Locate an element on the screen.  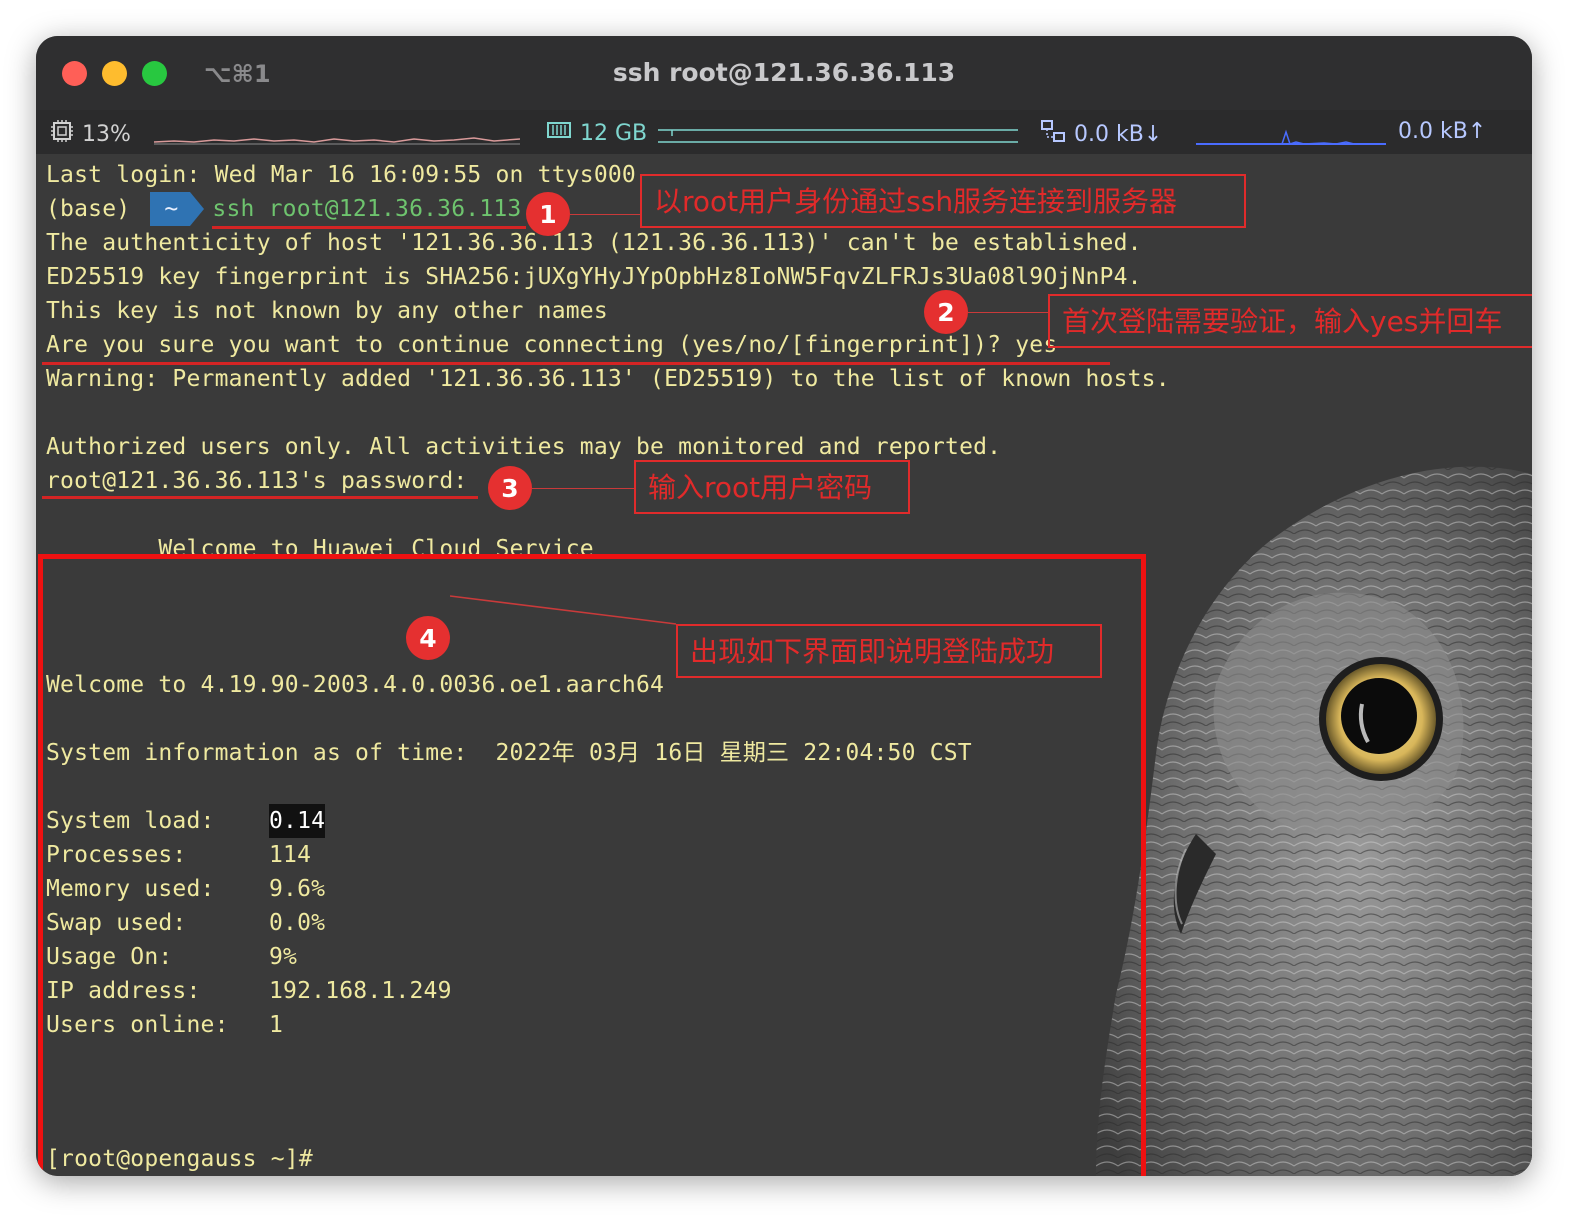
ssh-command-line: (base) ~ ssh root@121.36.36.113 is located at coordinates (283, 209).